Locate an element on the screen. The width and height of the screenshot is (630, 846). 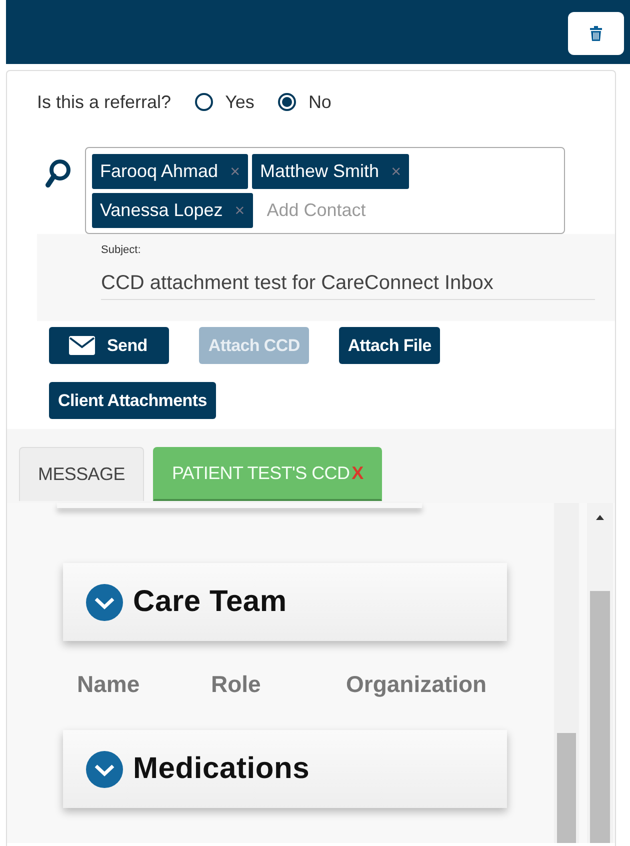
radio-option: No is located at coordinates (305, 102).